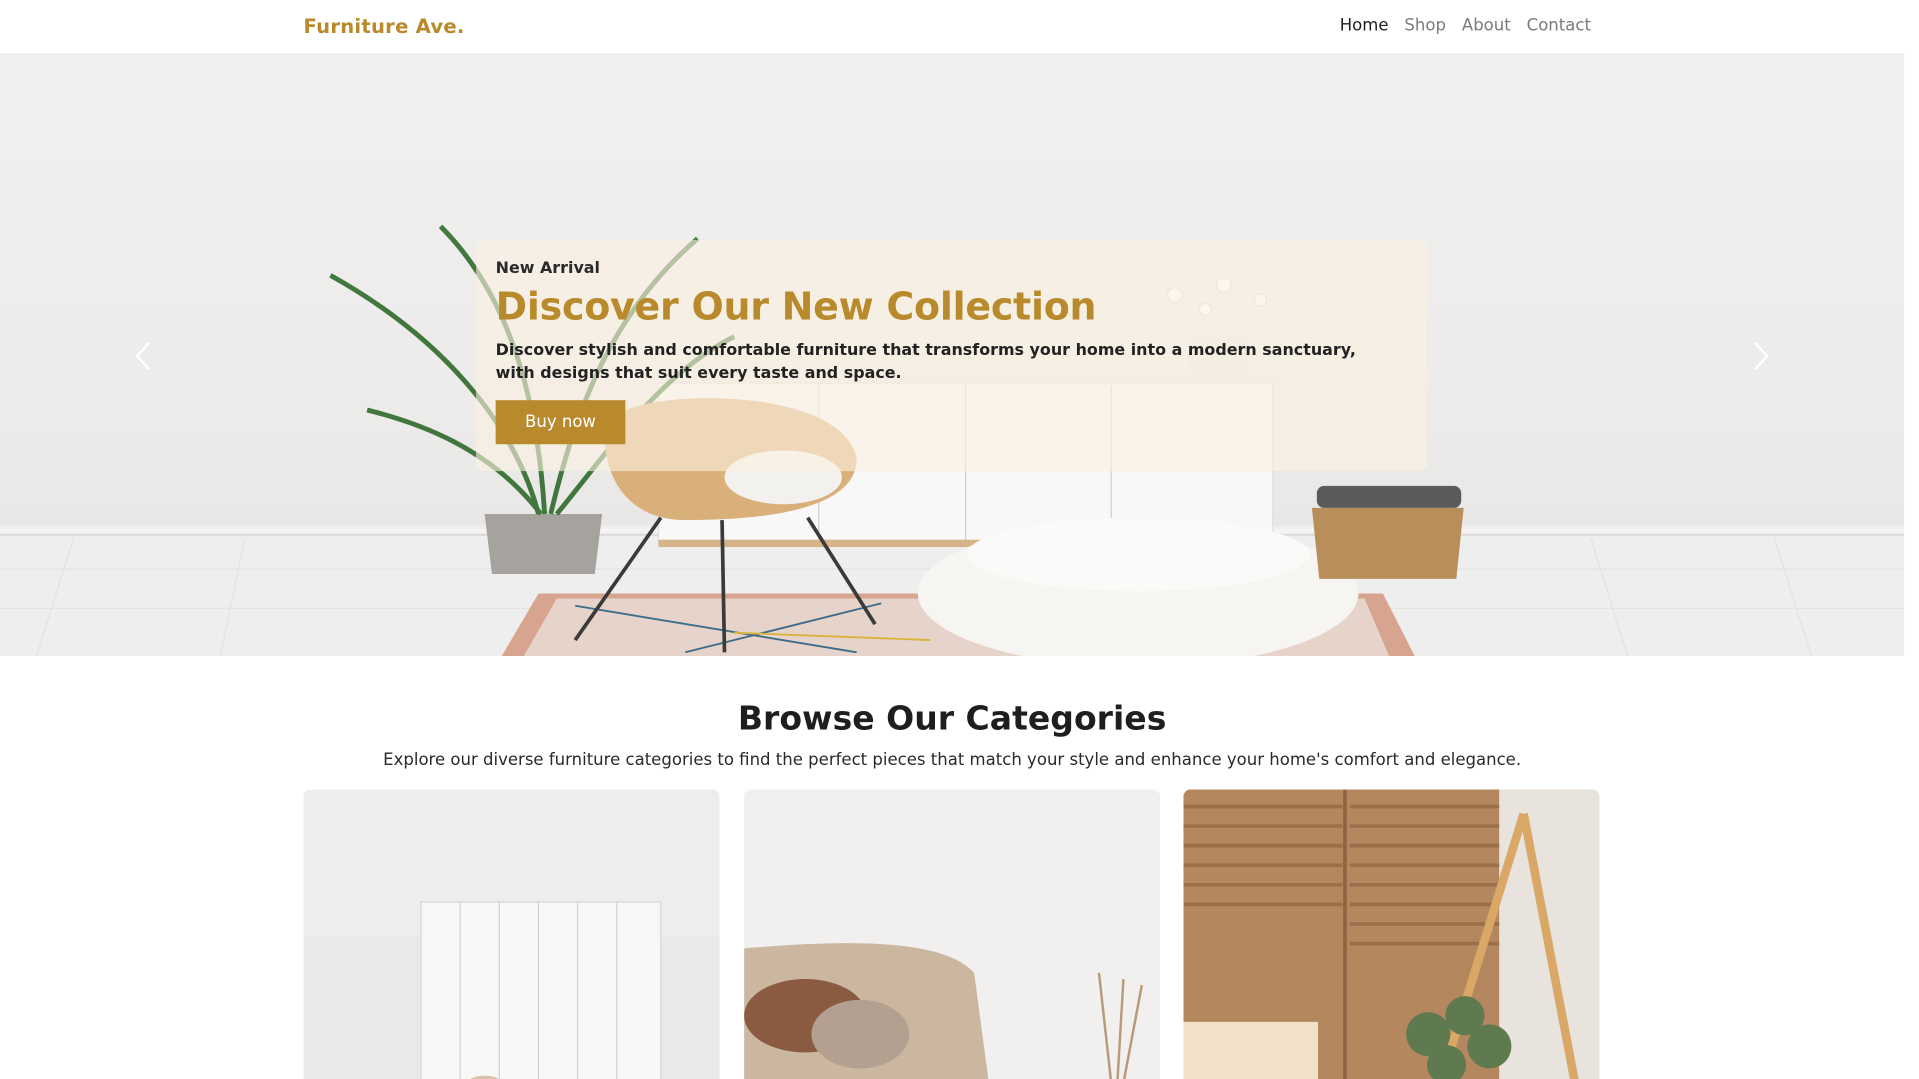  What do you see at coordinates (548, 268) in the screenshot?
I see `hero-kicker: New Arrival` at bounding box center [548, 268].